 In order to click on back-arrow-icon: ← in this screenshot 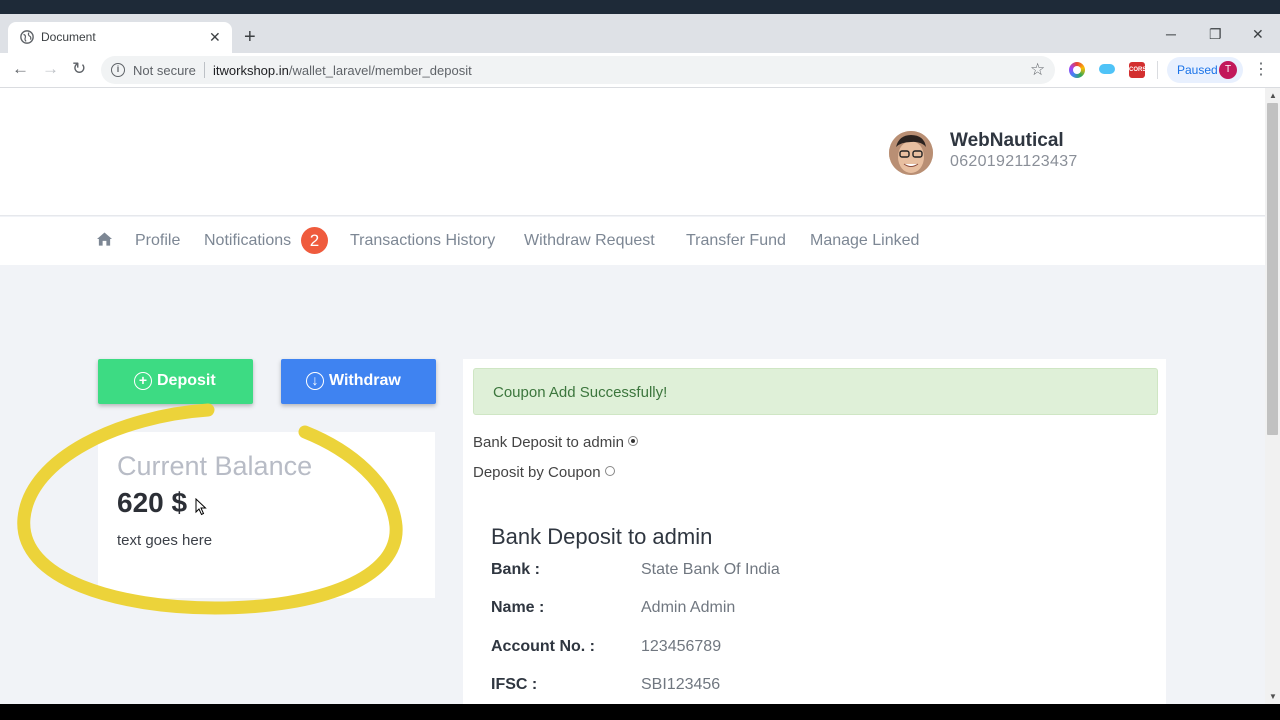, I will do `click(20, 69)`.